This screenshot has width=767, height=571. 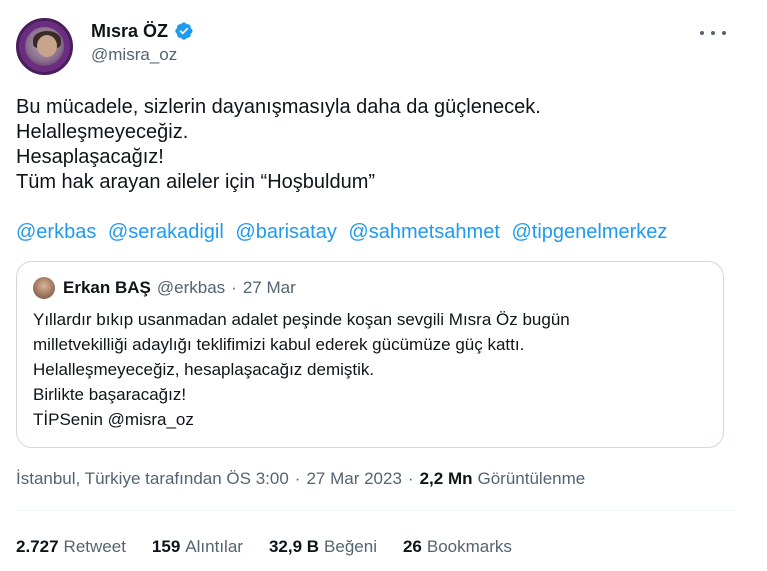 I want to click on quoted-tweet-header: Erkan BAŞ @erkbas · 27 Mar, so click(x=179, y=288).